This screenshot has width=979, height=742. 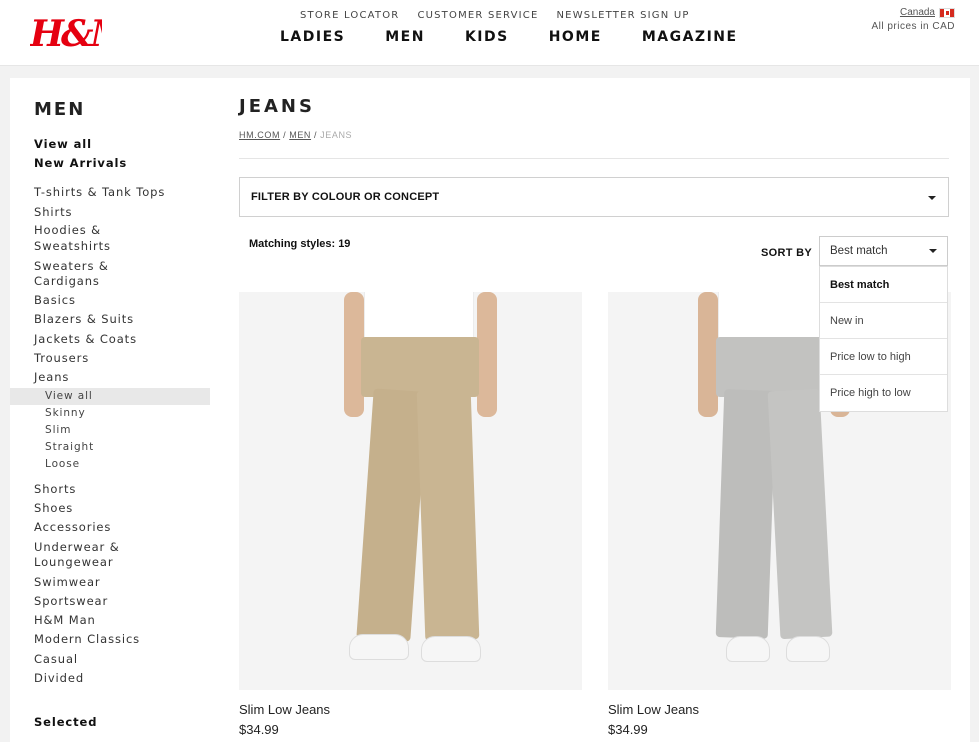 What do you see at coordinates (345, 197) in the screenshot?
I see `filter-label: FILTER BY COLOUR OR CONCEPT` at bounding box center [345, 197].